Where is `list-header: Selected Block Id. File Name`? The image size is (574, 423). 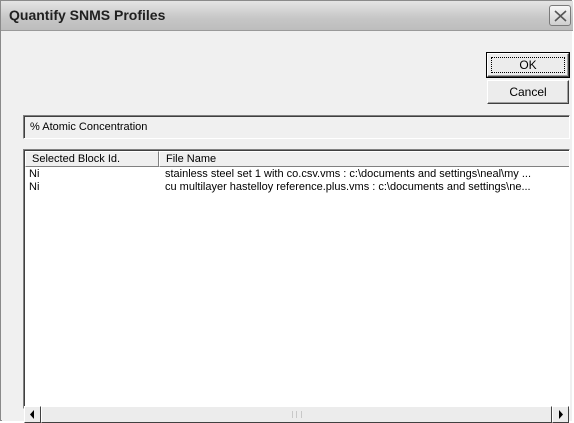 list-header: Selected Block Id. File Name is located at coordinates (297, 159).